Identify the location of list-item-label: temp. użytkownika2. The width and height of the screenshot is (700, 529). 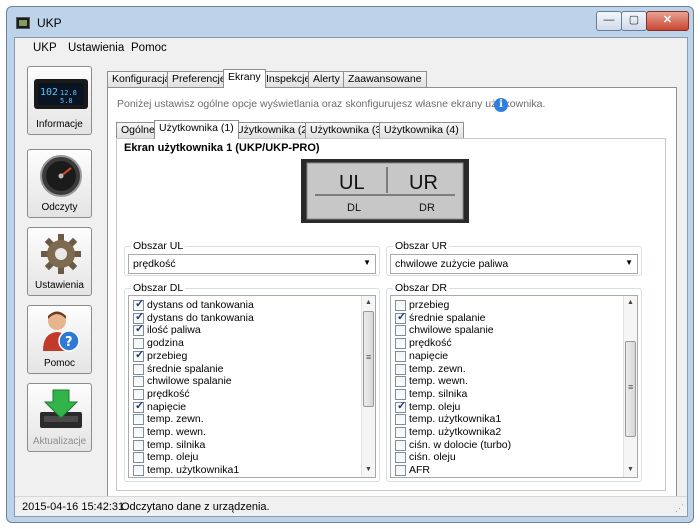
(455, 432).